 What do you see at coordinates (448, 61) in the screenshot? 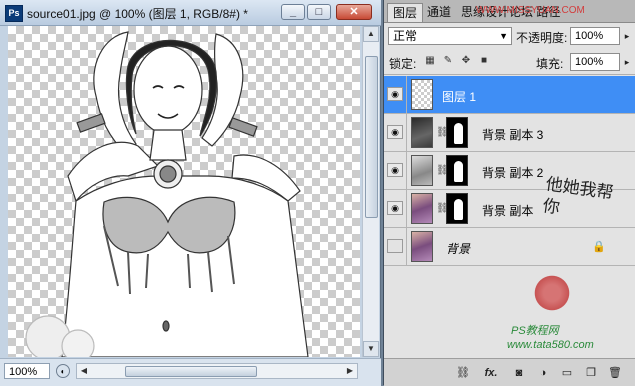
I see `lock-brush-icon: ✎` at bounding box center [448, 61].